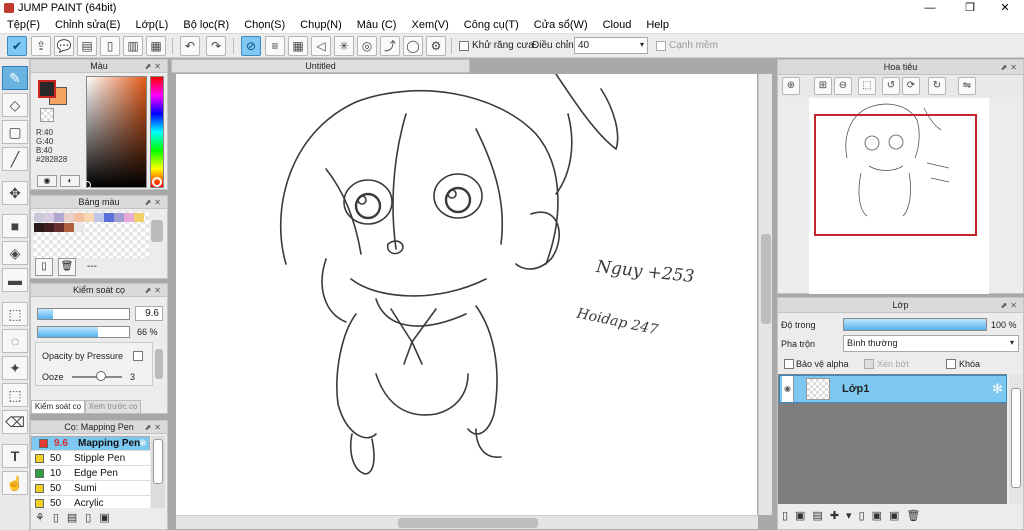 This screenshot has height=530, width=1024. What do you see at coordinates (110, 46) in the screenshot?
I see `page-icon: ▯` at bounding box center [110, 46].